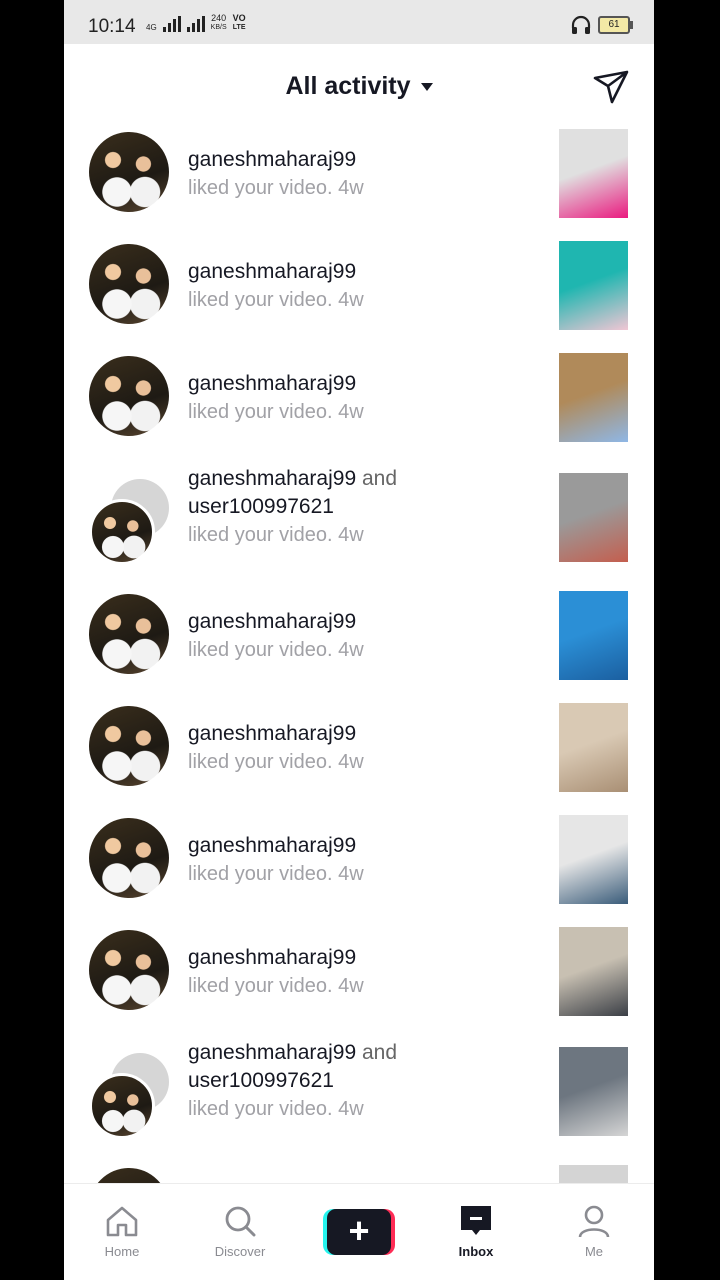  What do you see at coordinates (359, 1172) in the screenshot?
I see `activity-row: ganeshmaharaj99` at bounding box center [359, 1172].